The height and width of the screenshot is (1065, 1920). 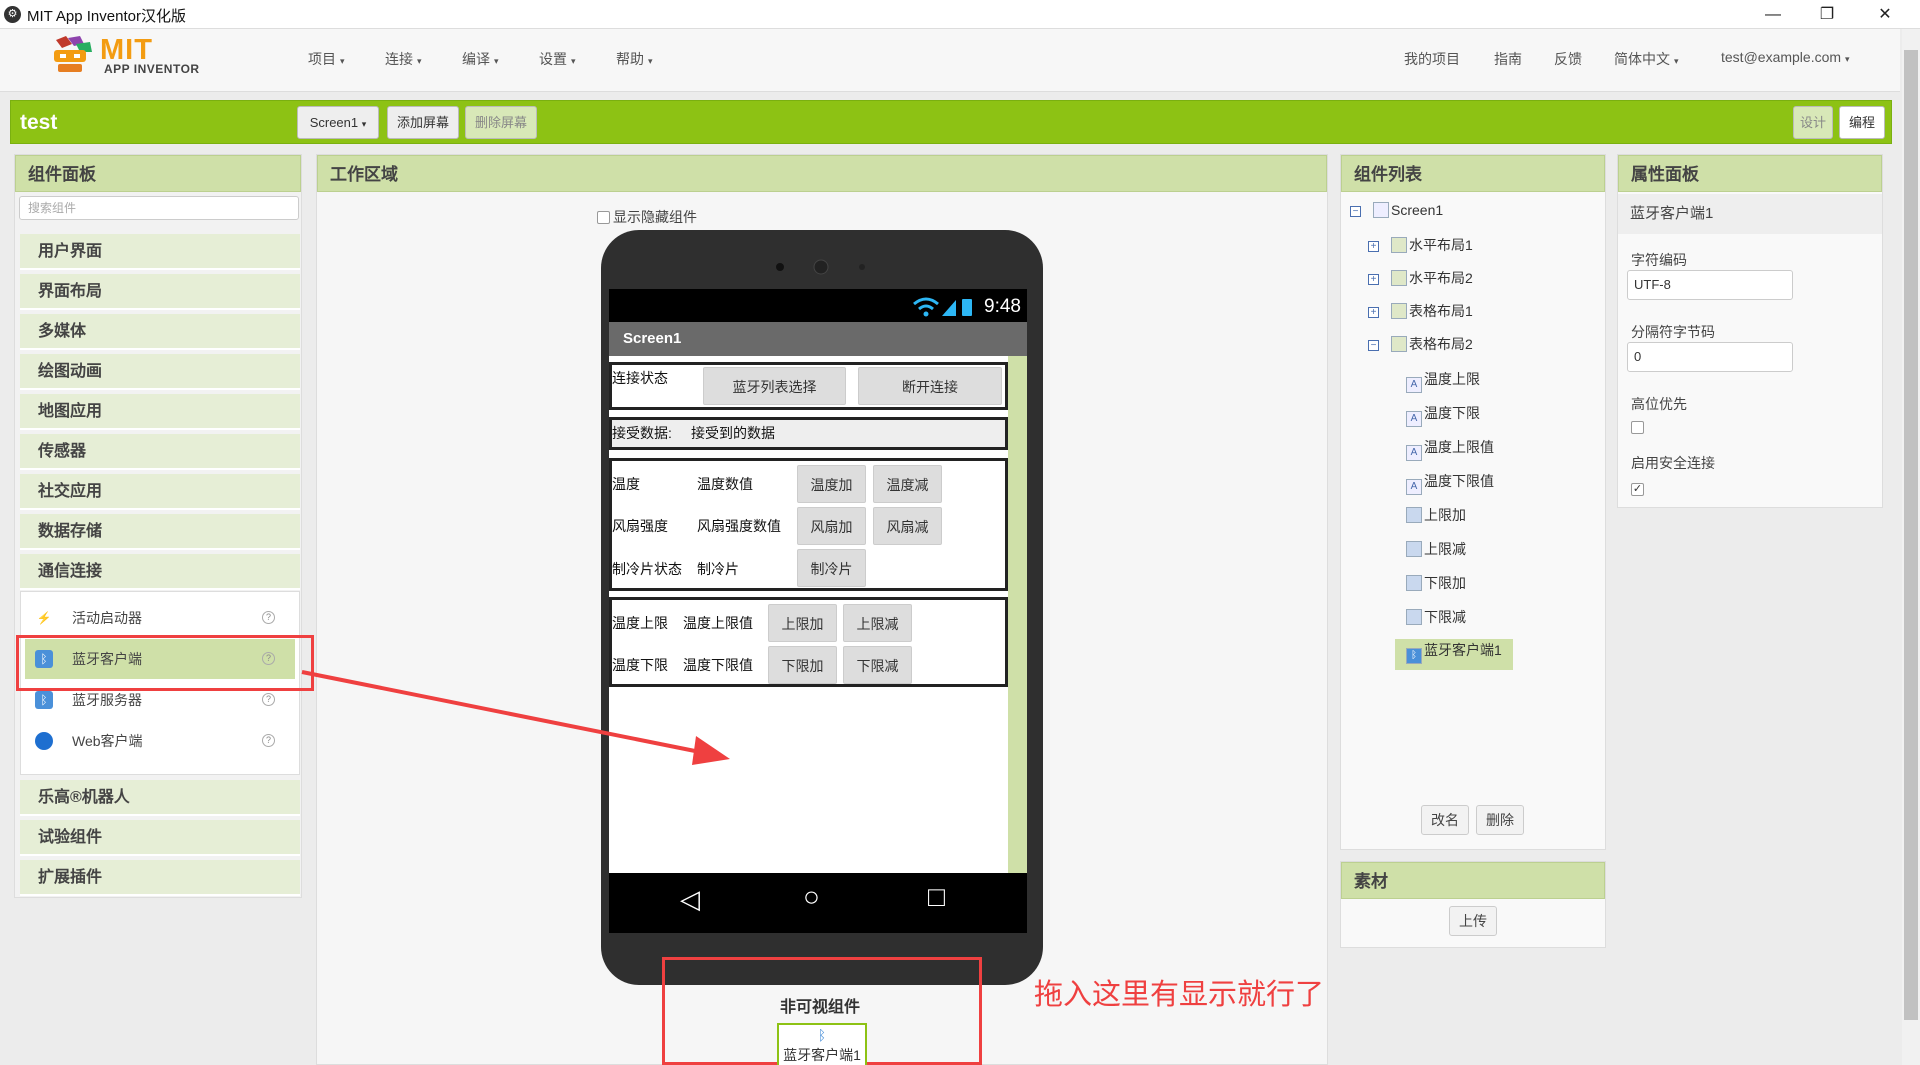 I want to click on fan-strength-label: 风扇强度, so click(x=640, y=526).